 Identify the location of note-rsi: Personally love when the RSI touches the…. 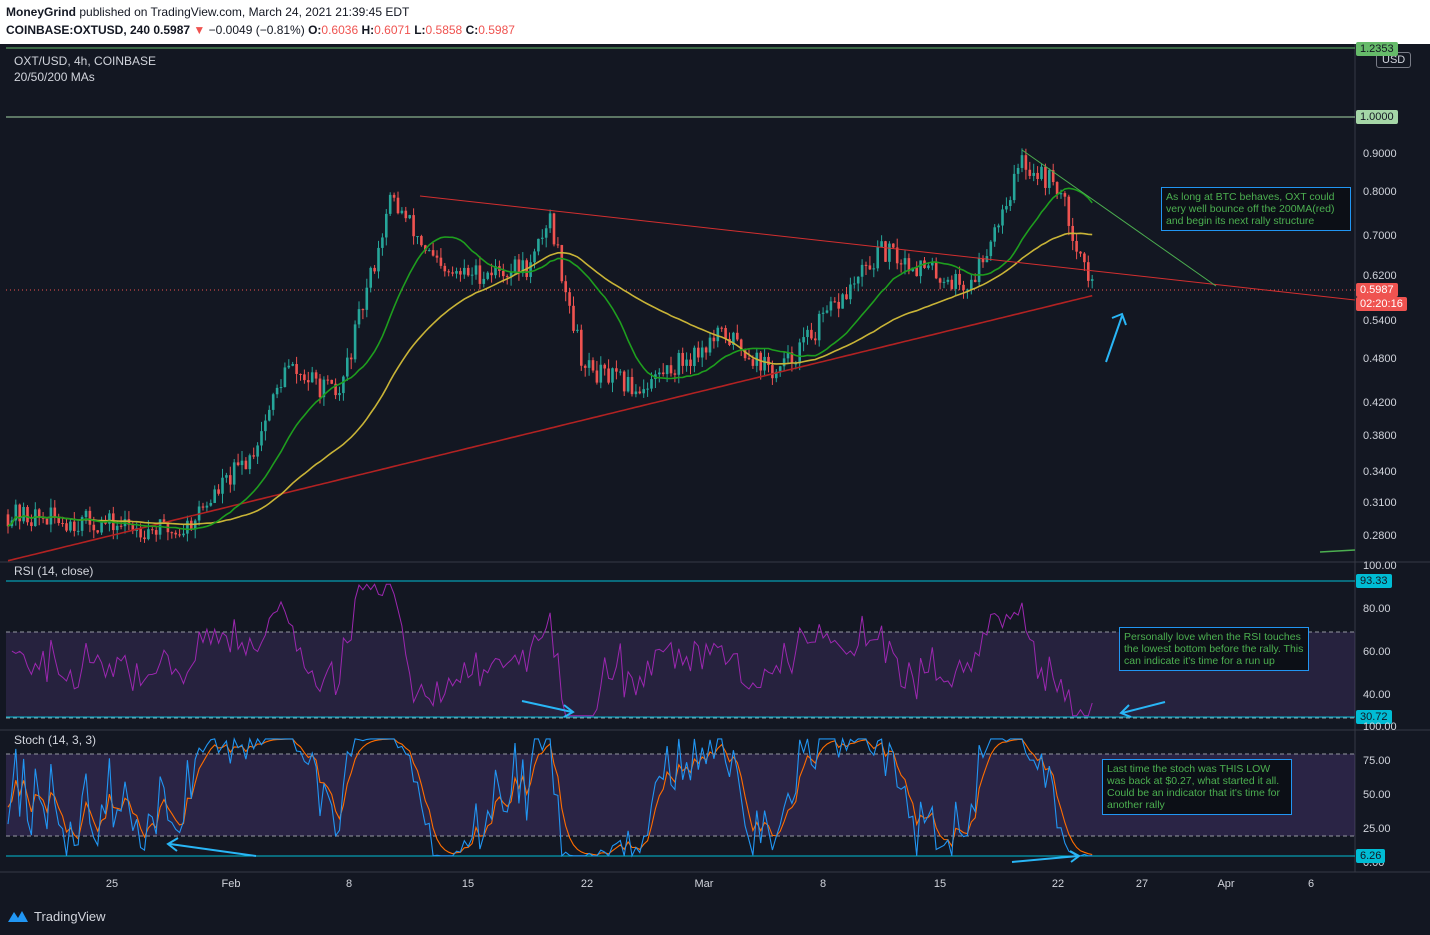
(1214, 649).